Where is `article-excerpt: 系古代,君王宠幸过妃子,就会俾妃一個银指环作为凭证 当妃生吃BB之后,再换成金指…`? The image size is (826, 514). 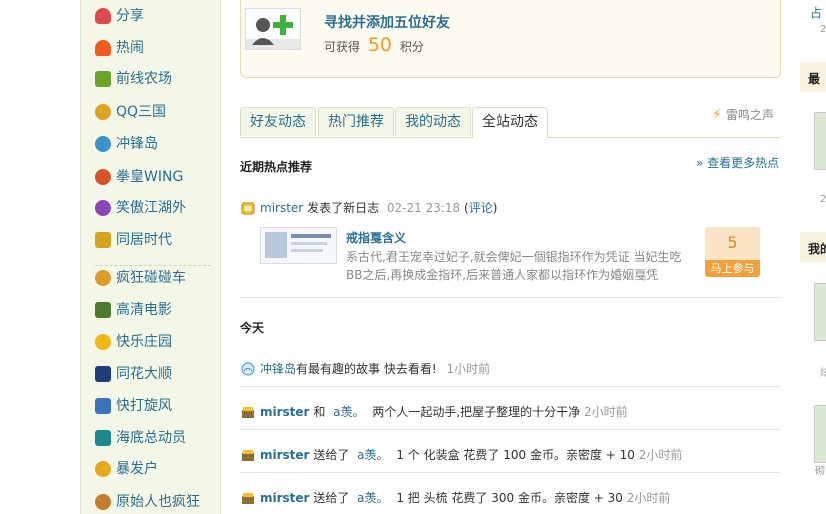 article-excerpt: 系古代,君王宠幸过妃子,就会俾妃一個银指环作为凭证 当妃生吃BB之后,再换成金指… is located at coordinates (514, 266).